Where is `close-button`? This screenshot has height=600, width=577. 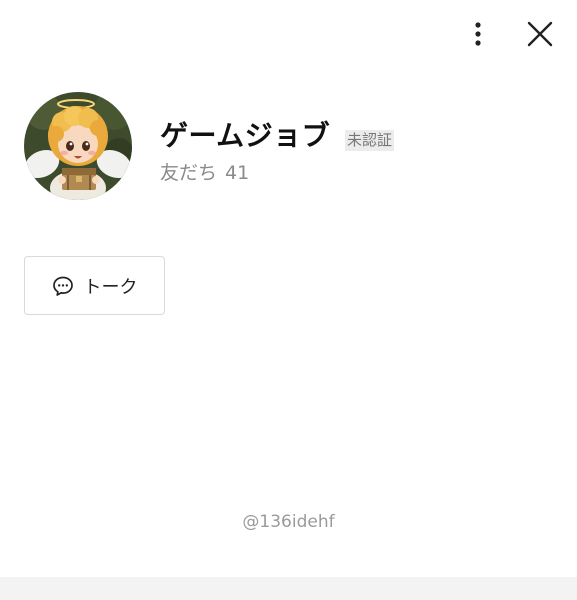 close-button is located at coordinates (540, 34).